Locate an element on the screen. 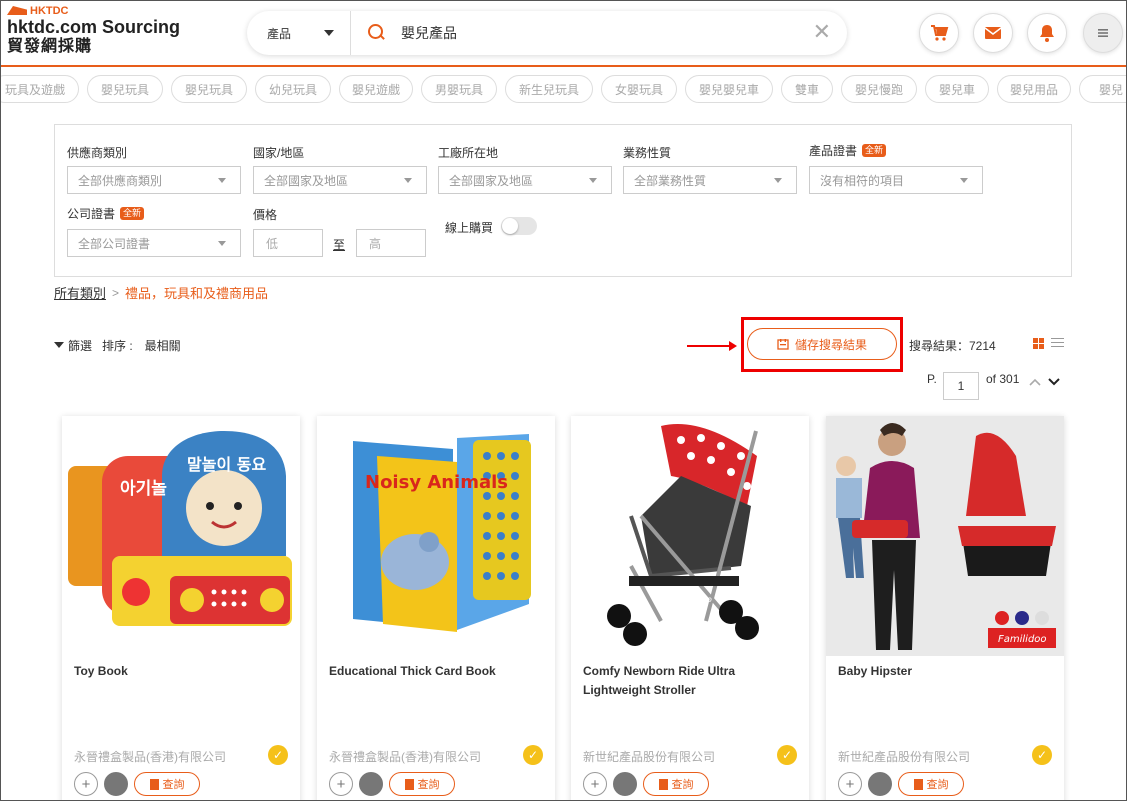 Image resolution: width=1127 pixels, height=801 pixels. mail-icon is located at coordinates (993, 33).